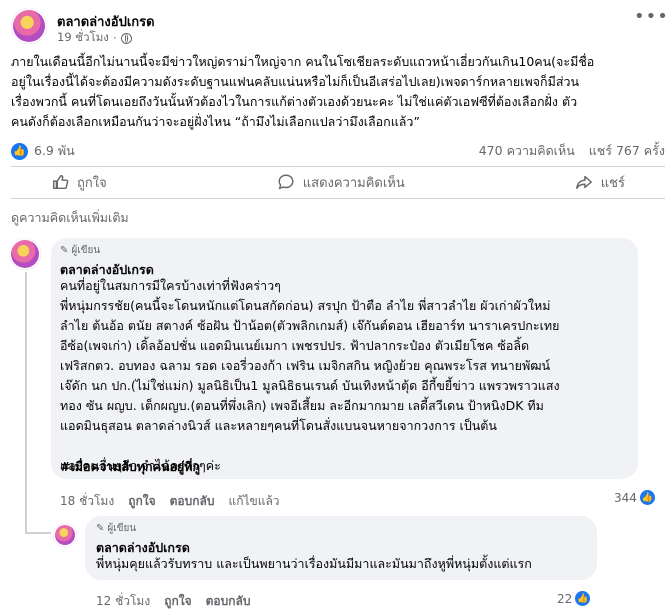 This screenshot has height=615, width=671. What do you see at coordinates (627, 151) in the screenshot?
I see `share-count: แชร์ 767 ครั้ง` at bounding box center [627, 151].